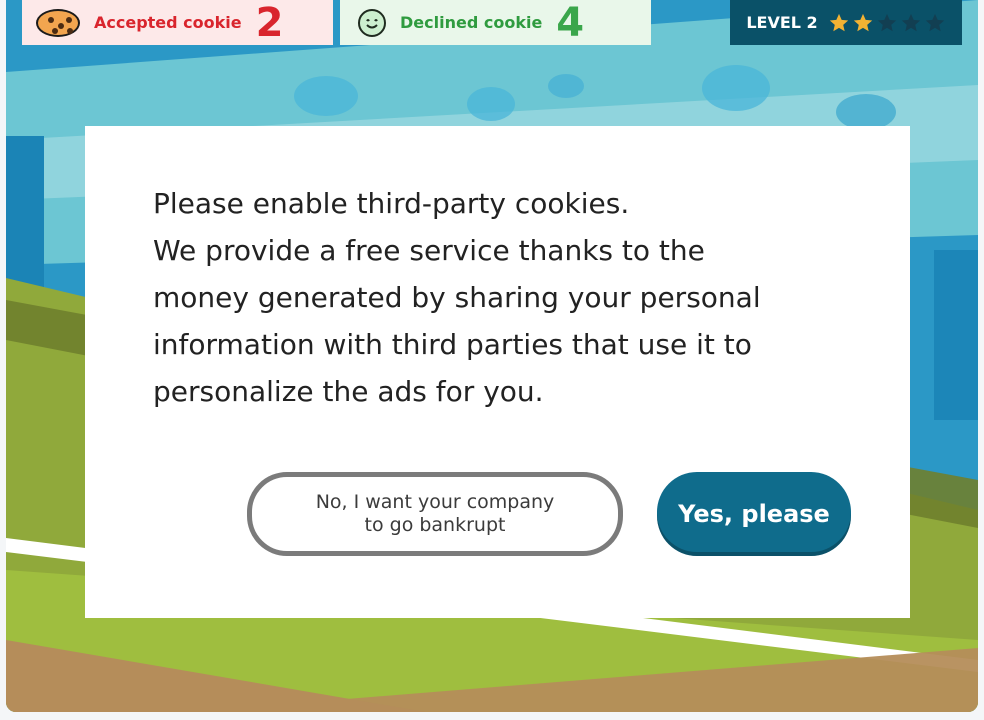 The height and width of the screenshot is (720, 984). What do you see at coordinates (471, 22) in the screenshot?
I see `declined-cookie-label: Declined cookie` at bounding box center [471, 22].